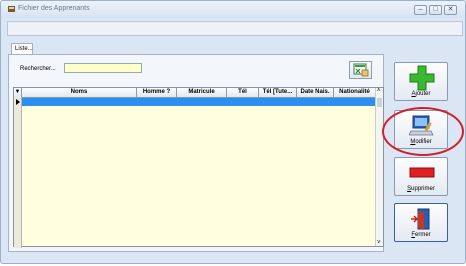 The width and height of the screenshot is (466, 266). What do you see at coordinates (199, 102) in the screenshot?
I see `table-row-selected` at bounding box center [199, 102].